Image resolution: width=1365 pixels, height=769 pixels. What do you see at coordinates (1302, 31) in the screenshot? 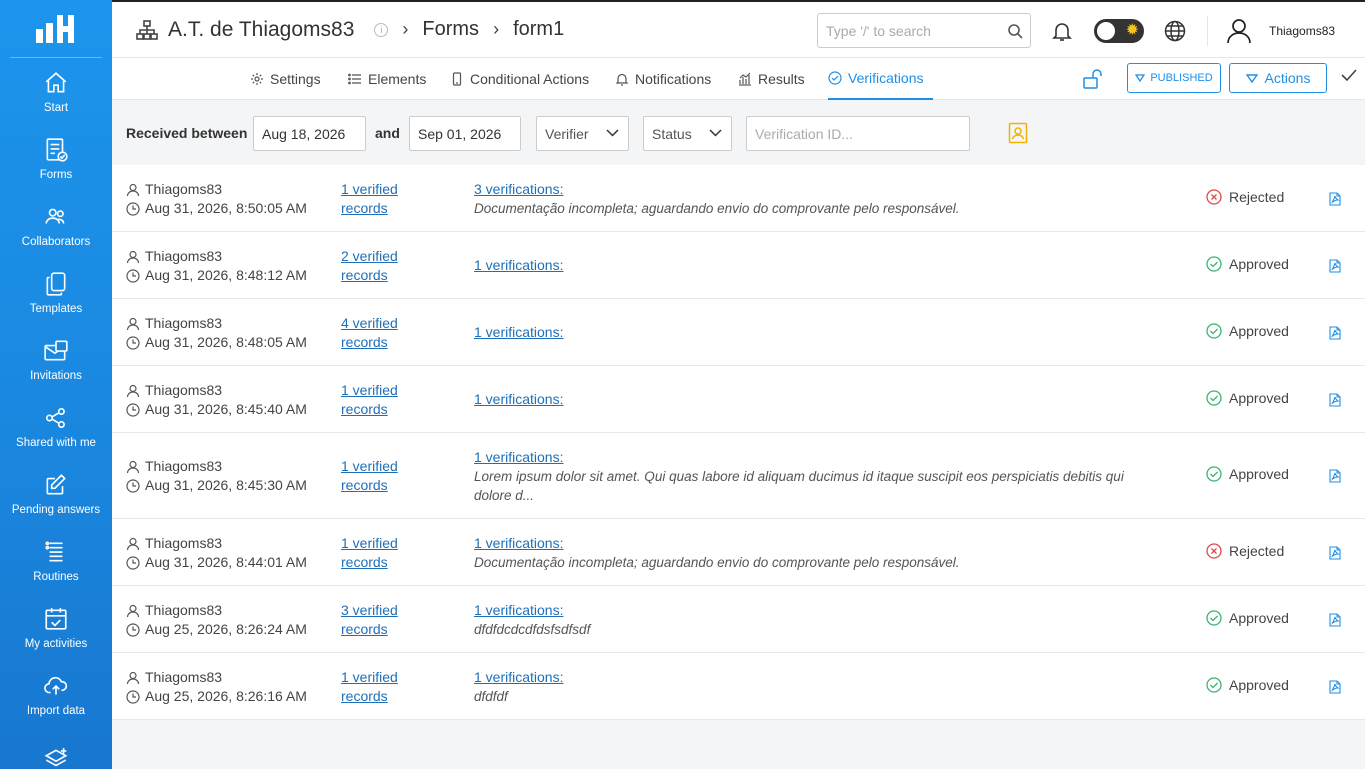
I see `username: Thiagoms83` at bounding box center [1302, 31].